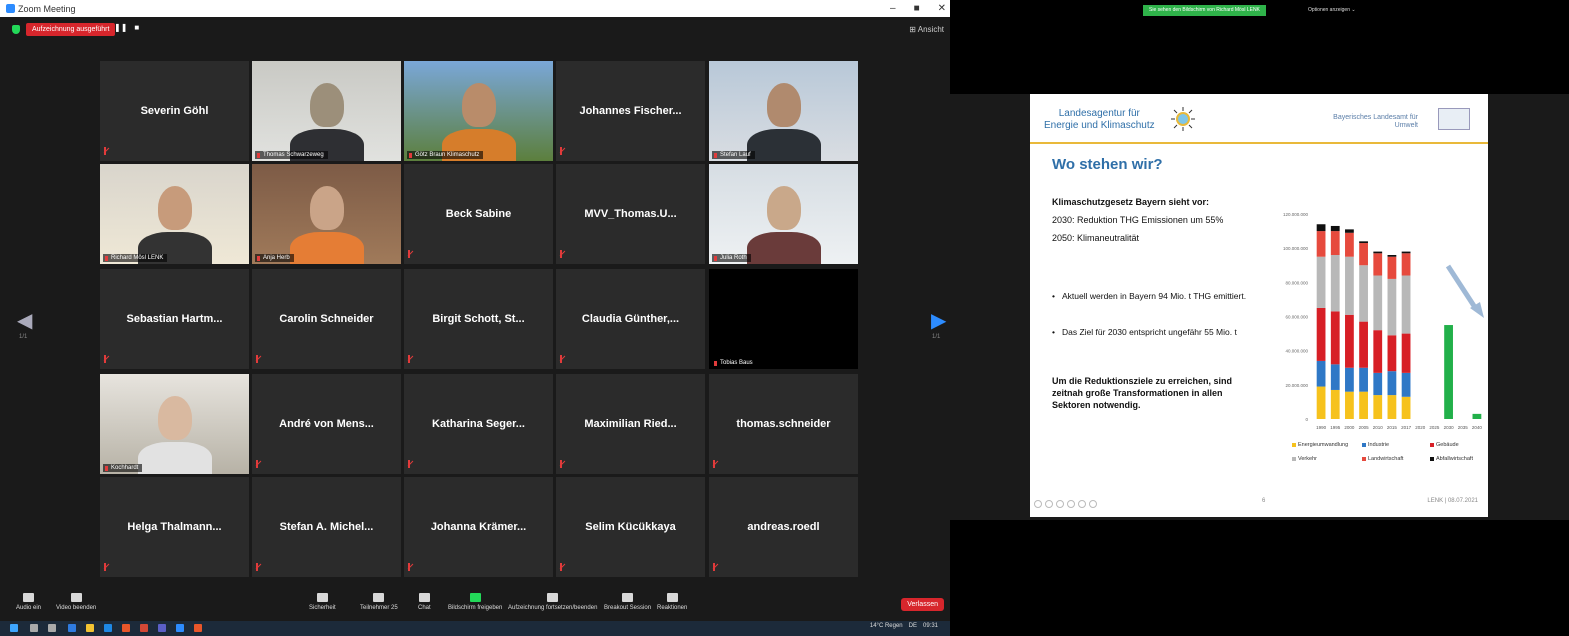  Describe the element at coordinates (29, 597) in the screenshot. I see `microphone-icon` at that location.